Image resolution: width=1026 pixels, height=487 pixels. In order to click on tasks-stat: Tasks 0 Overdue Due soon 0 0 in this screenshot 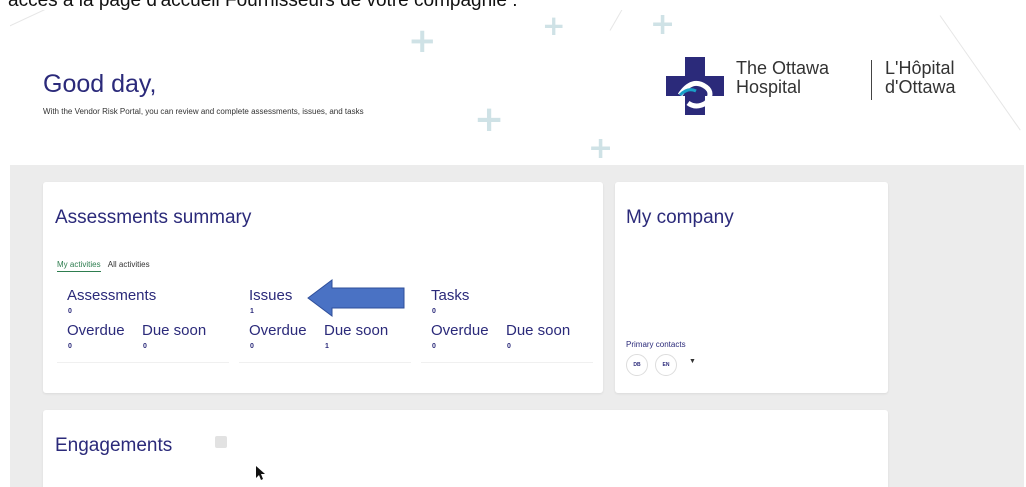, I will do `click(507, 322)`.